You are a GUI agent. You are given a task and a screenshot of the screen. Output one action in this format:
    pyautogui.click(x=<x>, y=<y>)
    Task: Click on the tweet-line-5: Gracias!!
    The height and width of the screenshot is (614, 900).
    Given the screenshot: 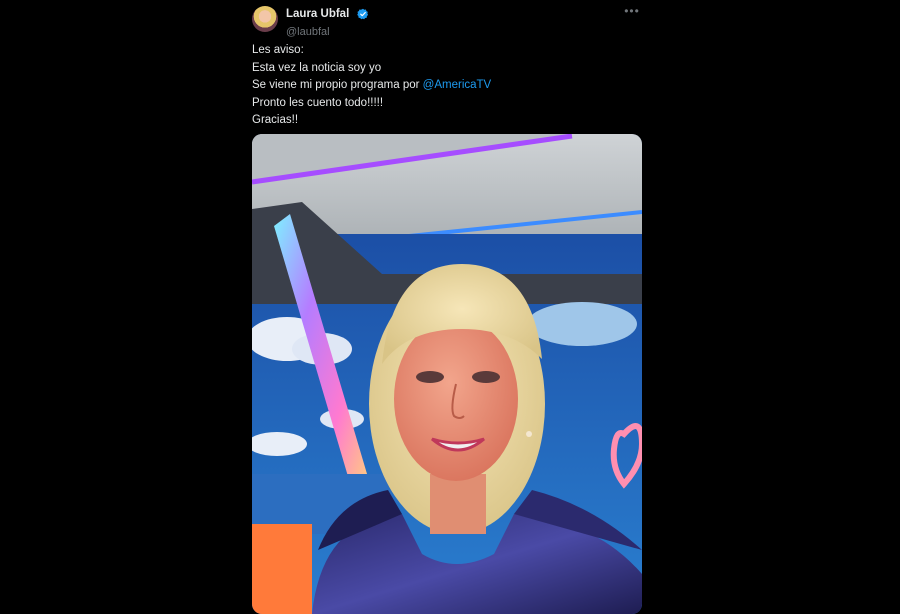 What is the action you would take?
    pyautogui.click(x=275, y=120)
    